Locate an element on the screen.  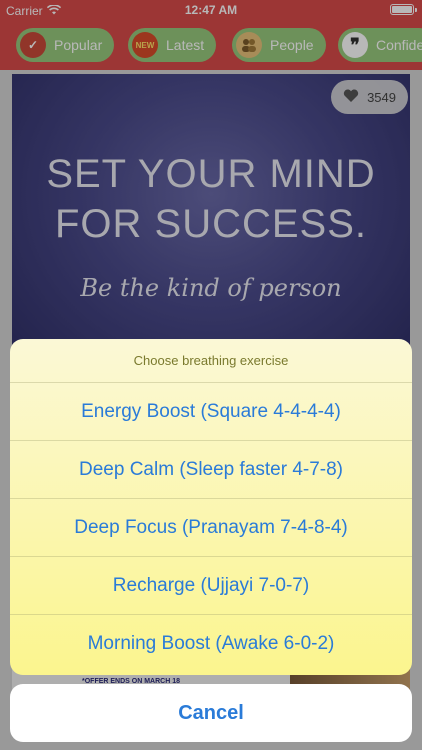
option-morning-boost: Morning Boost (Awake 6-0-2) is located at coordinates (211, 644).